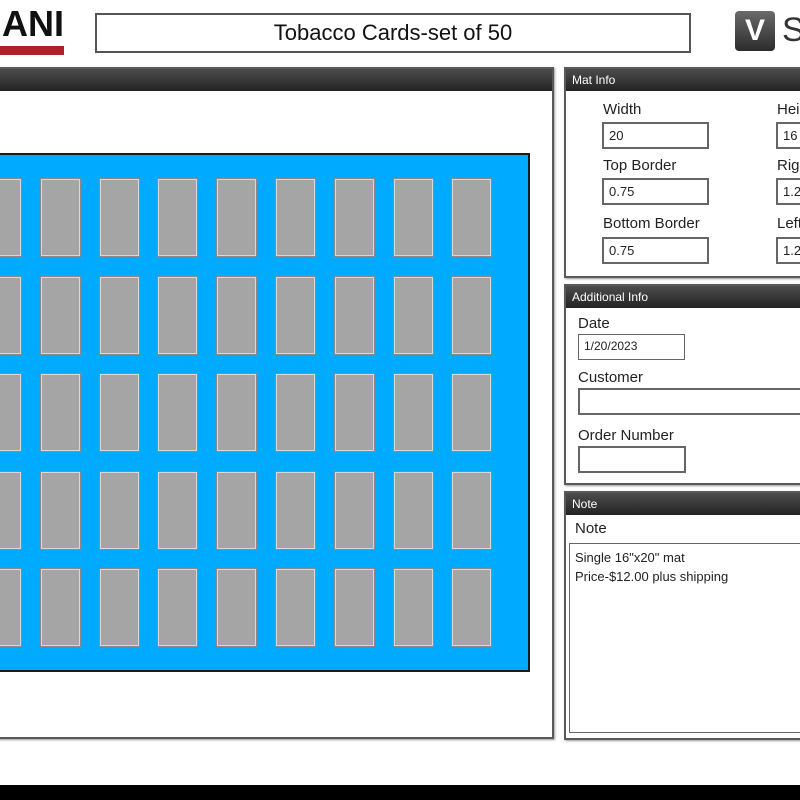  What do you see at coordinates (626, 435) in the screenshot?
I see `order-number-label: Order Number` at bounding box center [626, 435].